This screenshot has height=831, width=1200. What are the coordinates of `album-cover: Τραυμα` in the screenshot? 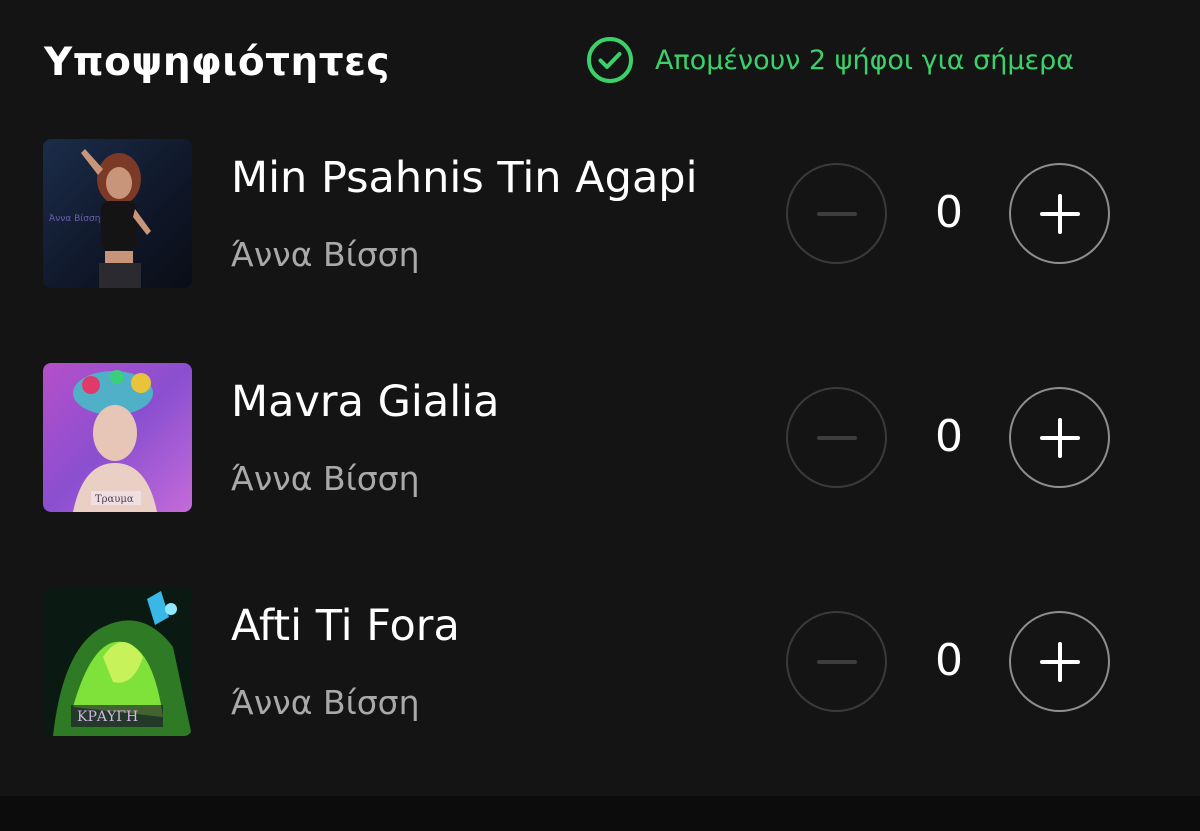 It's located at (117, 437).